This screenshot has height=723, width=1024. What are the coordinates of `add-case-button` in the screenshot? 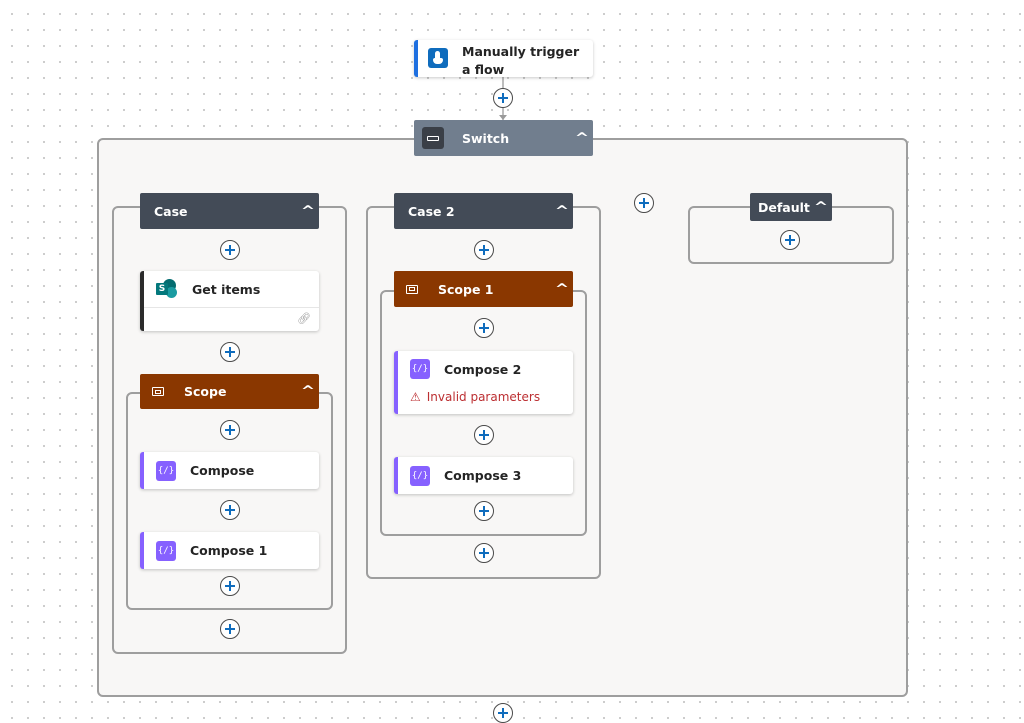 It's located at (644, 203).